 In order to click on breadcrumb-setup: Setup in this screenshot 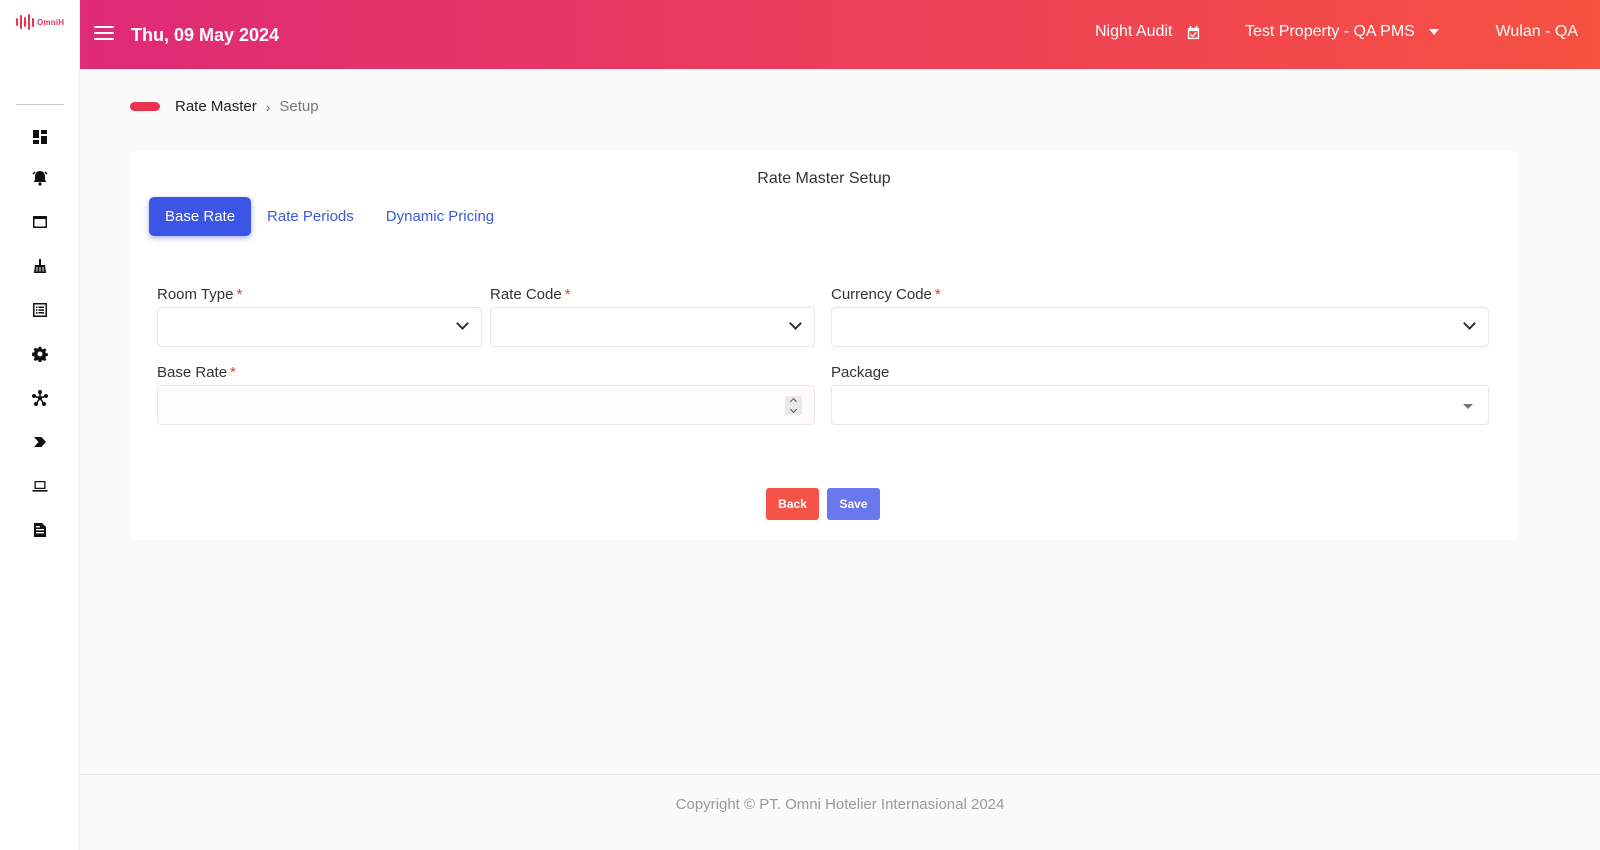, I will do `click(299, 106)`.